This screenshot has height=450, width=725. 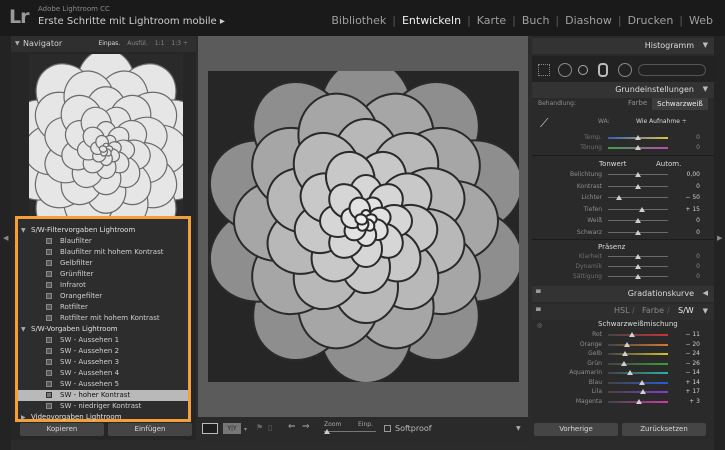 I want to click on preset-item: Rotfilter mit hohem Kontrast, so click(x=103, y=318).